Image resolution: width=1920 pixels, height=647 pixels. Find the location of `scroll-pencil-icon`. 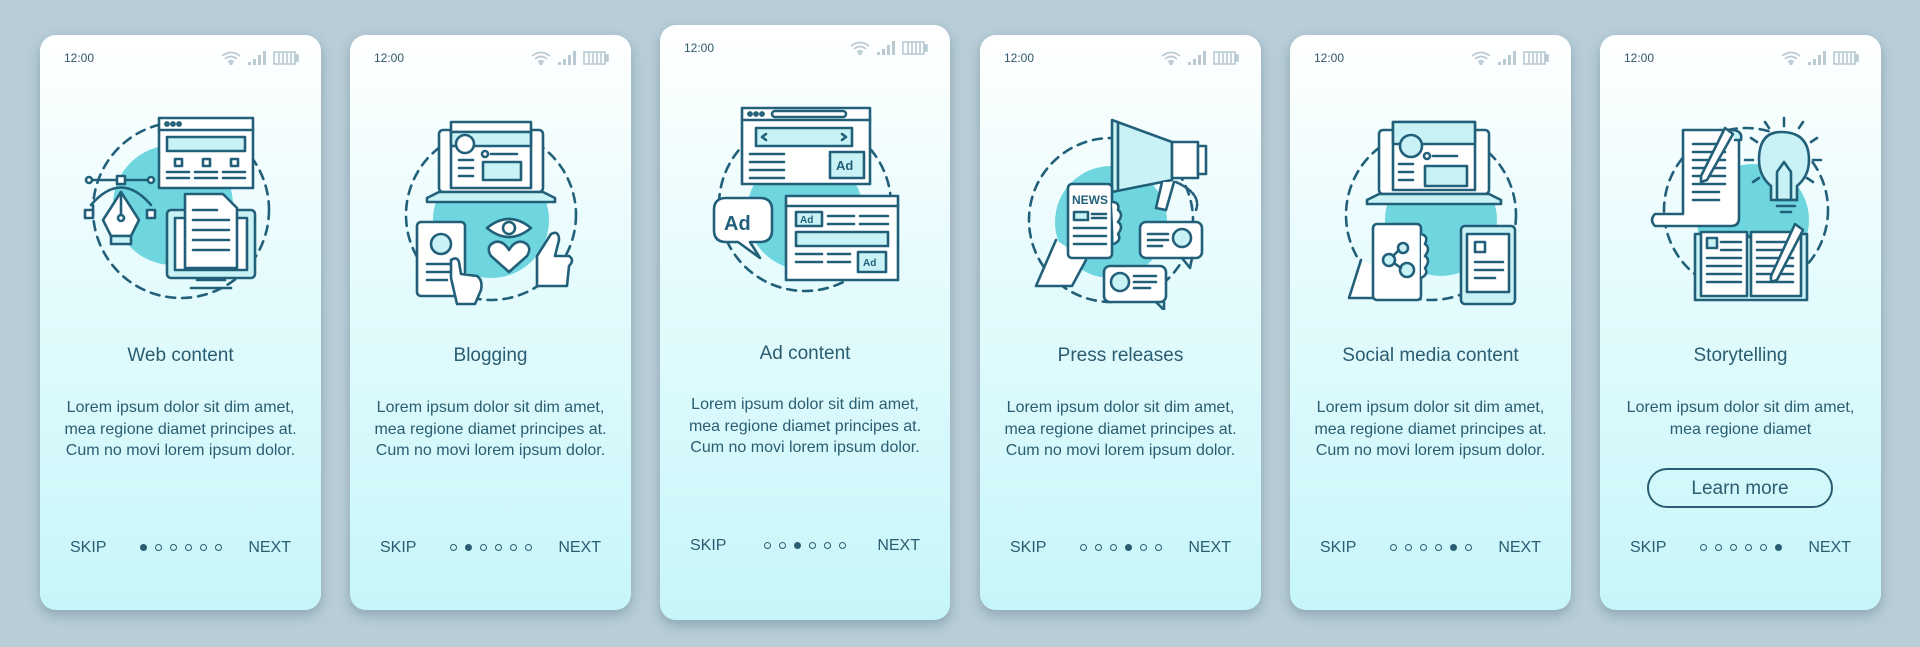

scroll-pencil-icon is located at coordinates (1696, 177).